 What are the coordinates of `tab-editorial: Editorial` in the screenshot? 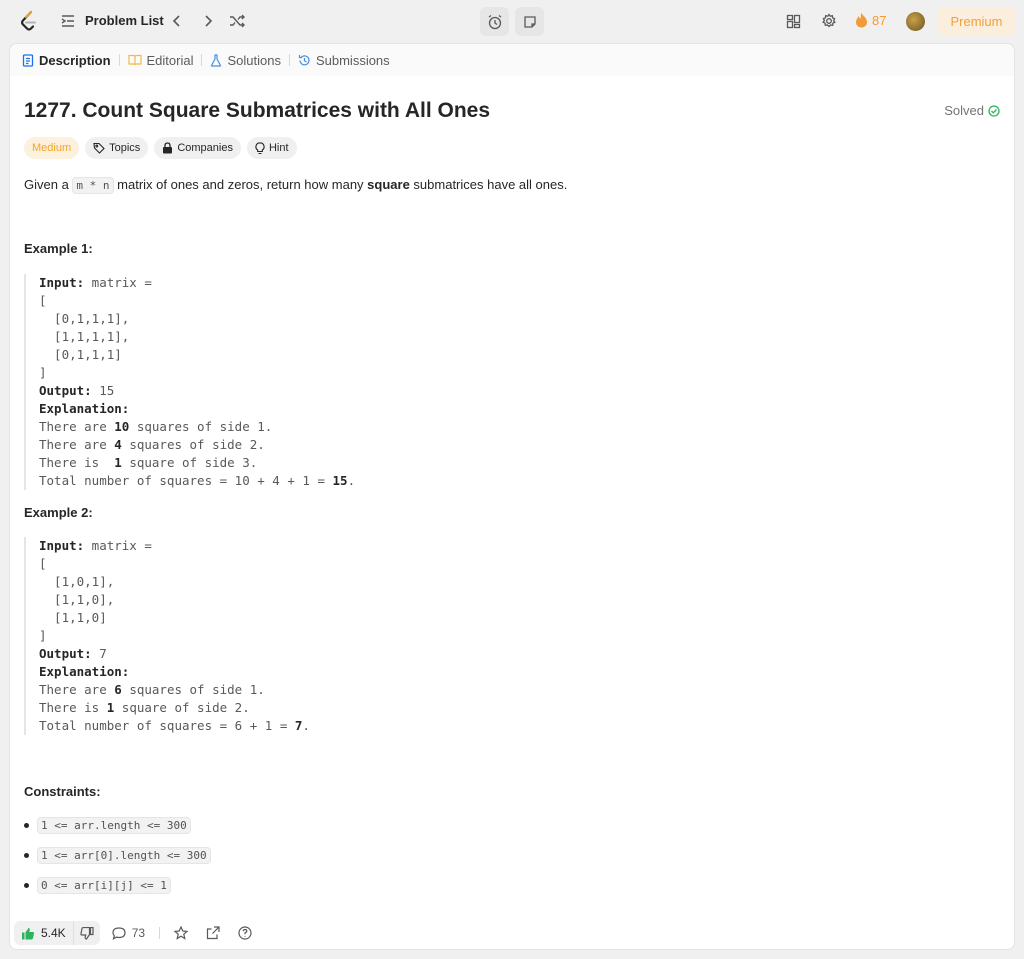 It's located at (160, 60).